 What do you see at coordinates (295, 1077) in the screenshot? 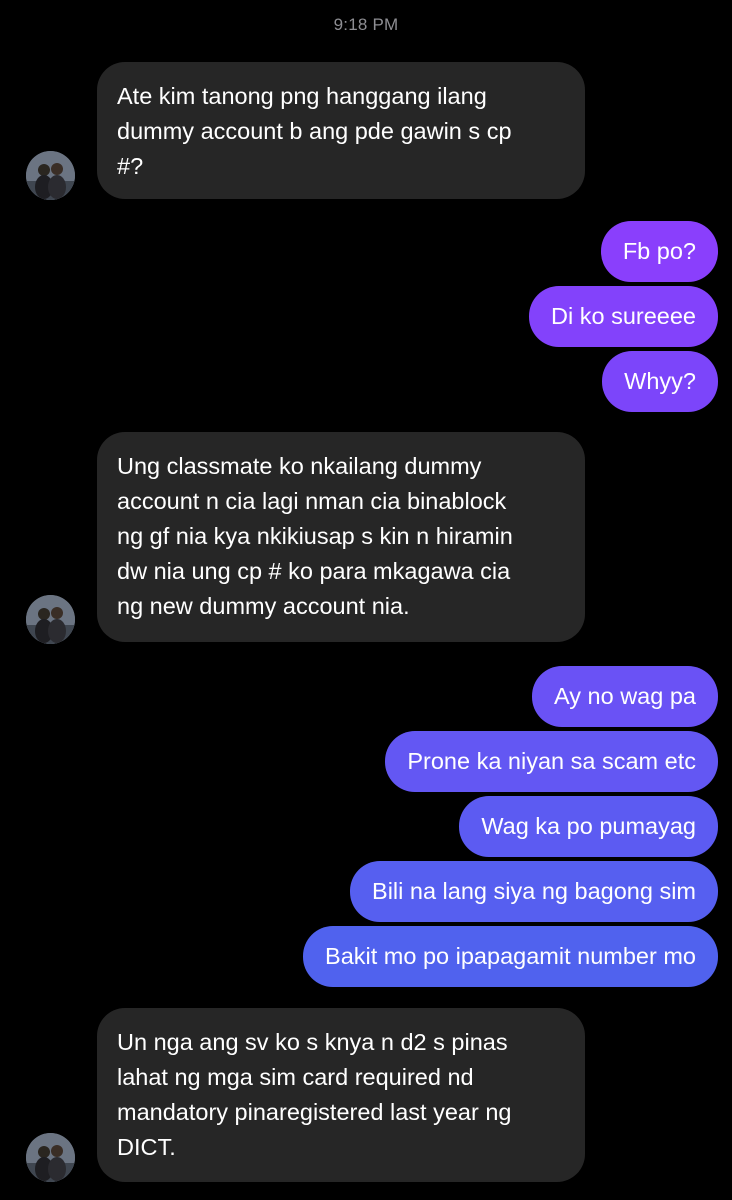
I see `message-text-line: lahat ng mga sim card required nd` at bounding box center [295, 1077].